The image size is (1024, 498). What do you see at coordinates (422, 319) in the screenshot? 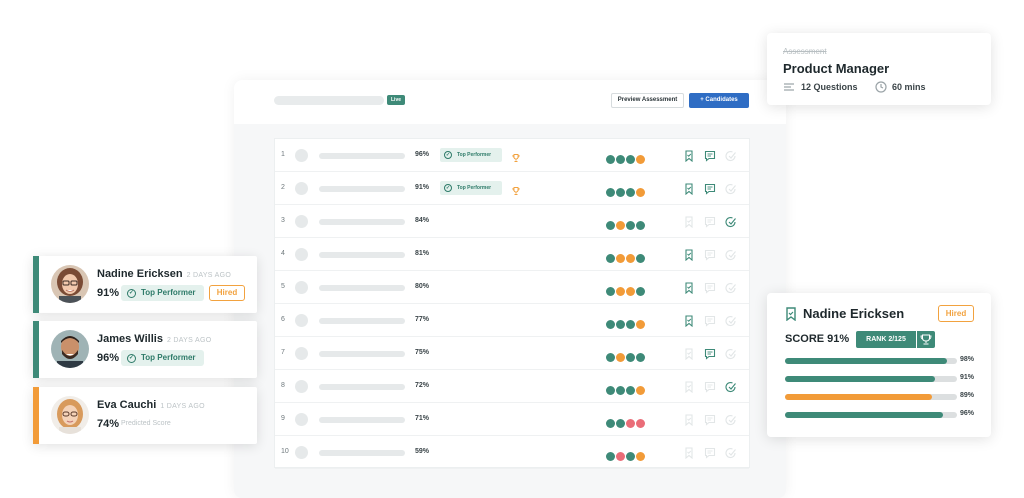
I see `row-score: 77%` at bounding box center [422, 319].